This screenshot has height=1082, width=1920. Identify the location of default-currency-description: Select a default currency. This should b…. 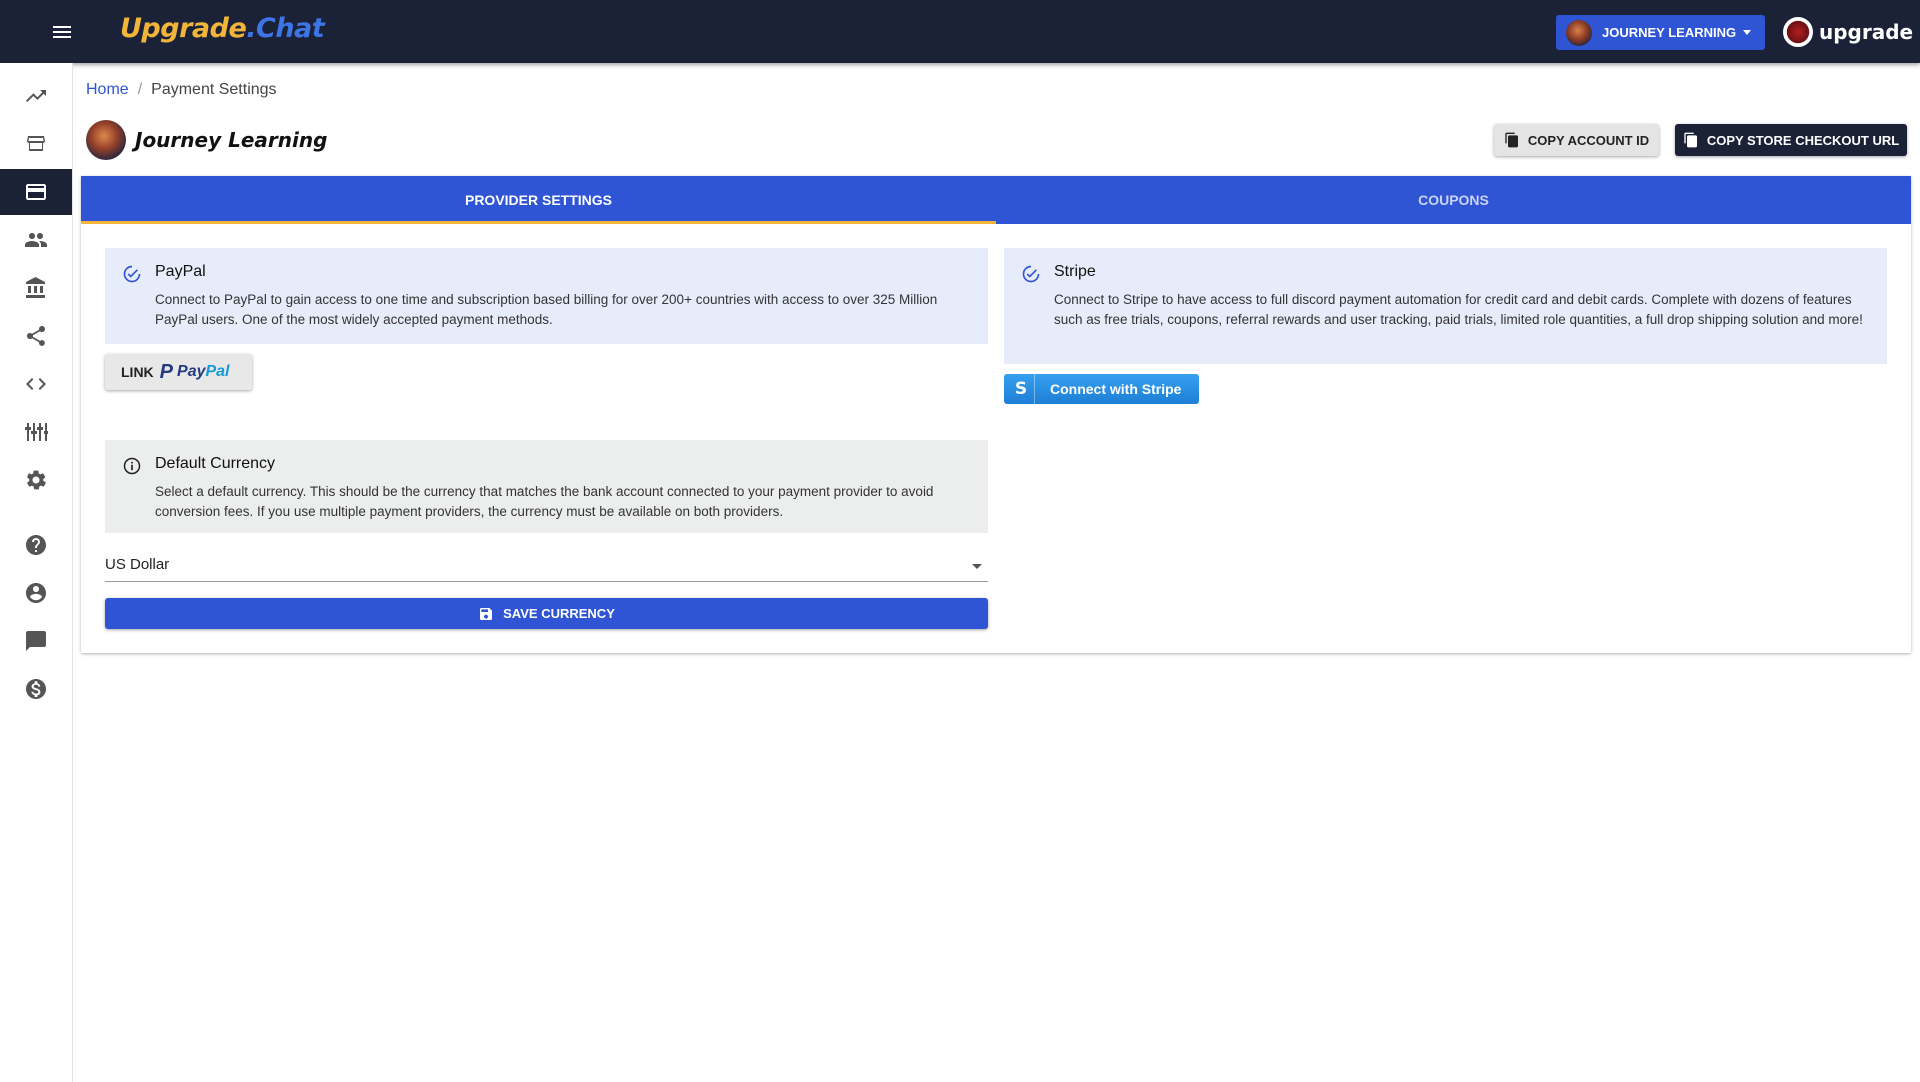
(544, 501).